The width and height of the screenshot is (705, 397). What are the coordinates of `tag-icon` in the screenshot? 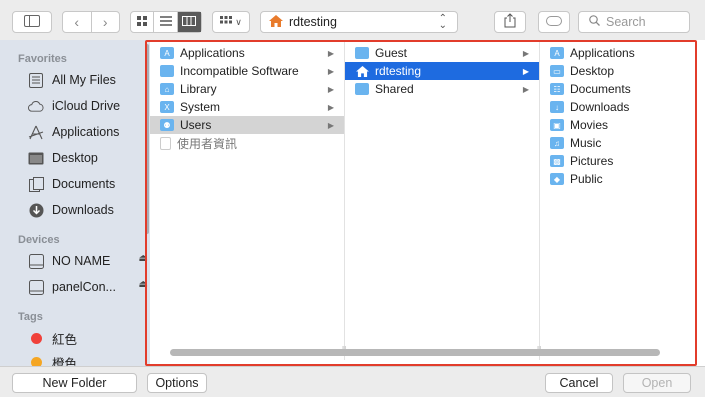 It's located at (554, 22).